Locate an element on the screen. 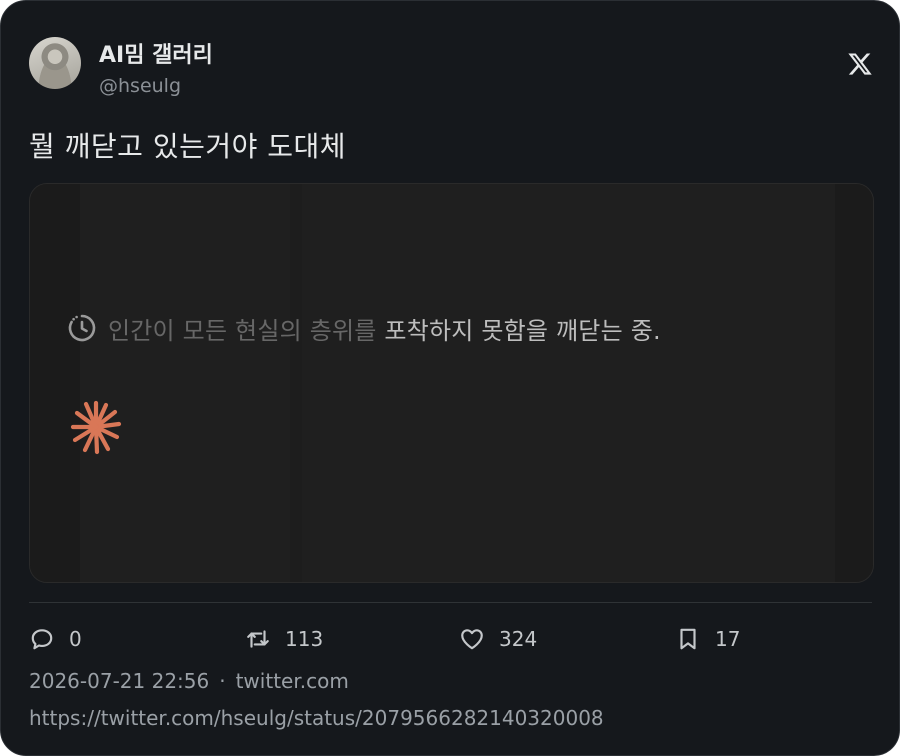 The height and width of the screenshot is (756, 900). clock-icon is located at coordinates (82, 328).